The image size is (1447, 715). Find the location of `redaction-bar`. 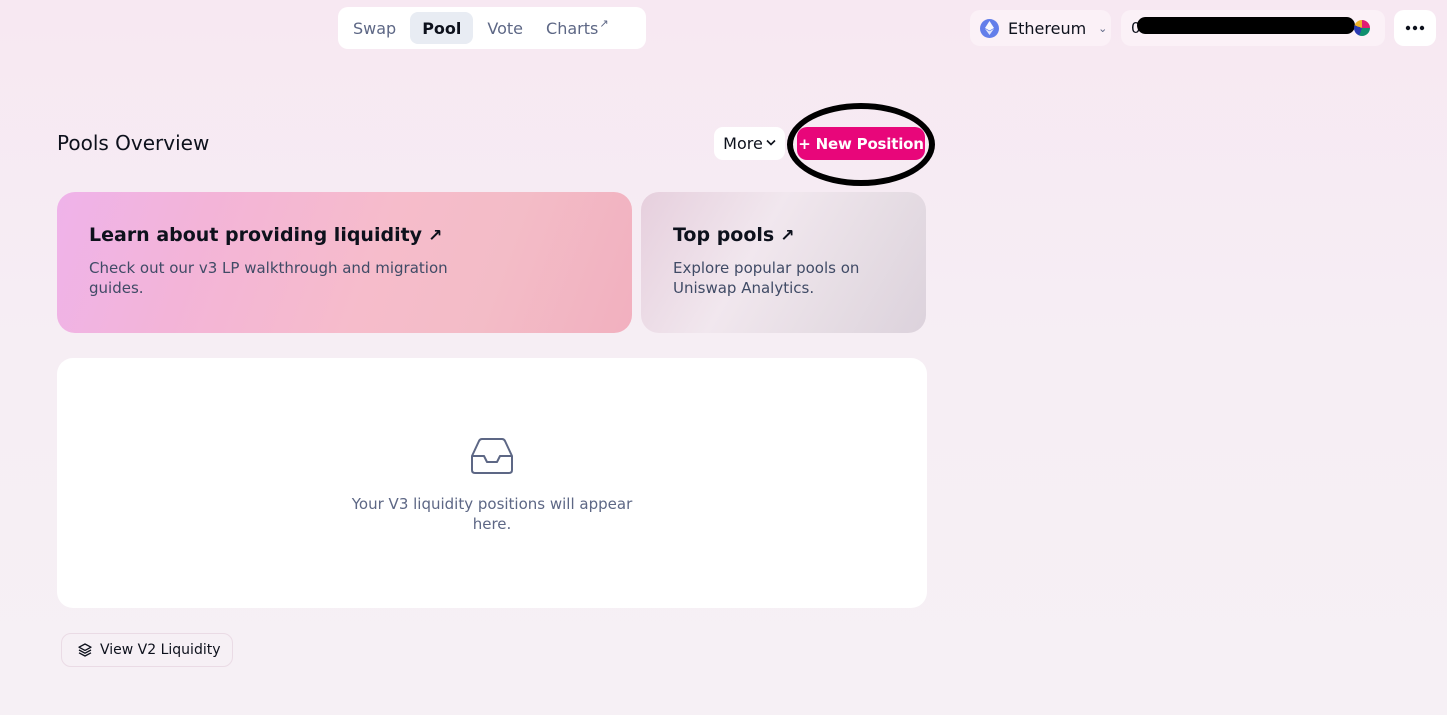

redaction-bar is located at coordinates (1246, 25).